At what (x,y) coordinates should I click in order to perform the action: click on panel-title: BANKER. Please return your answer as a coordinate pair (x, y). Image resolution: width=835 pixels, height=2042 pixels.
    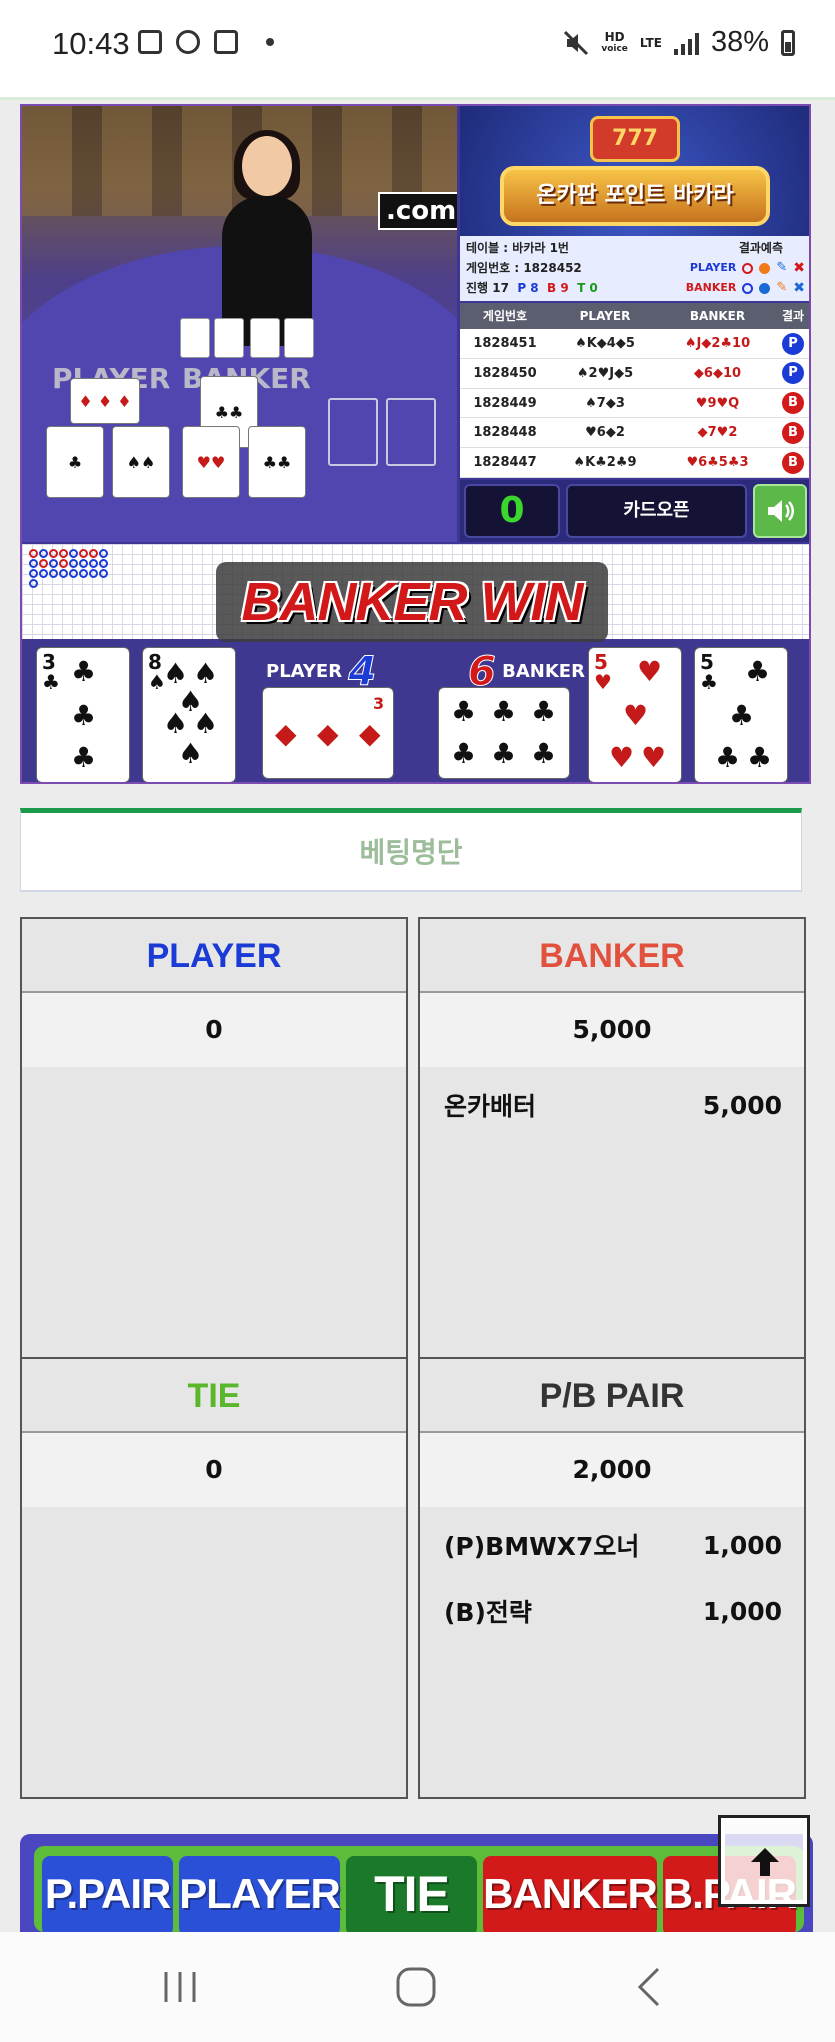
    Looking at the image, I should click on (612, 956).